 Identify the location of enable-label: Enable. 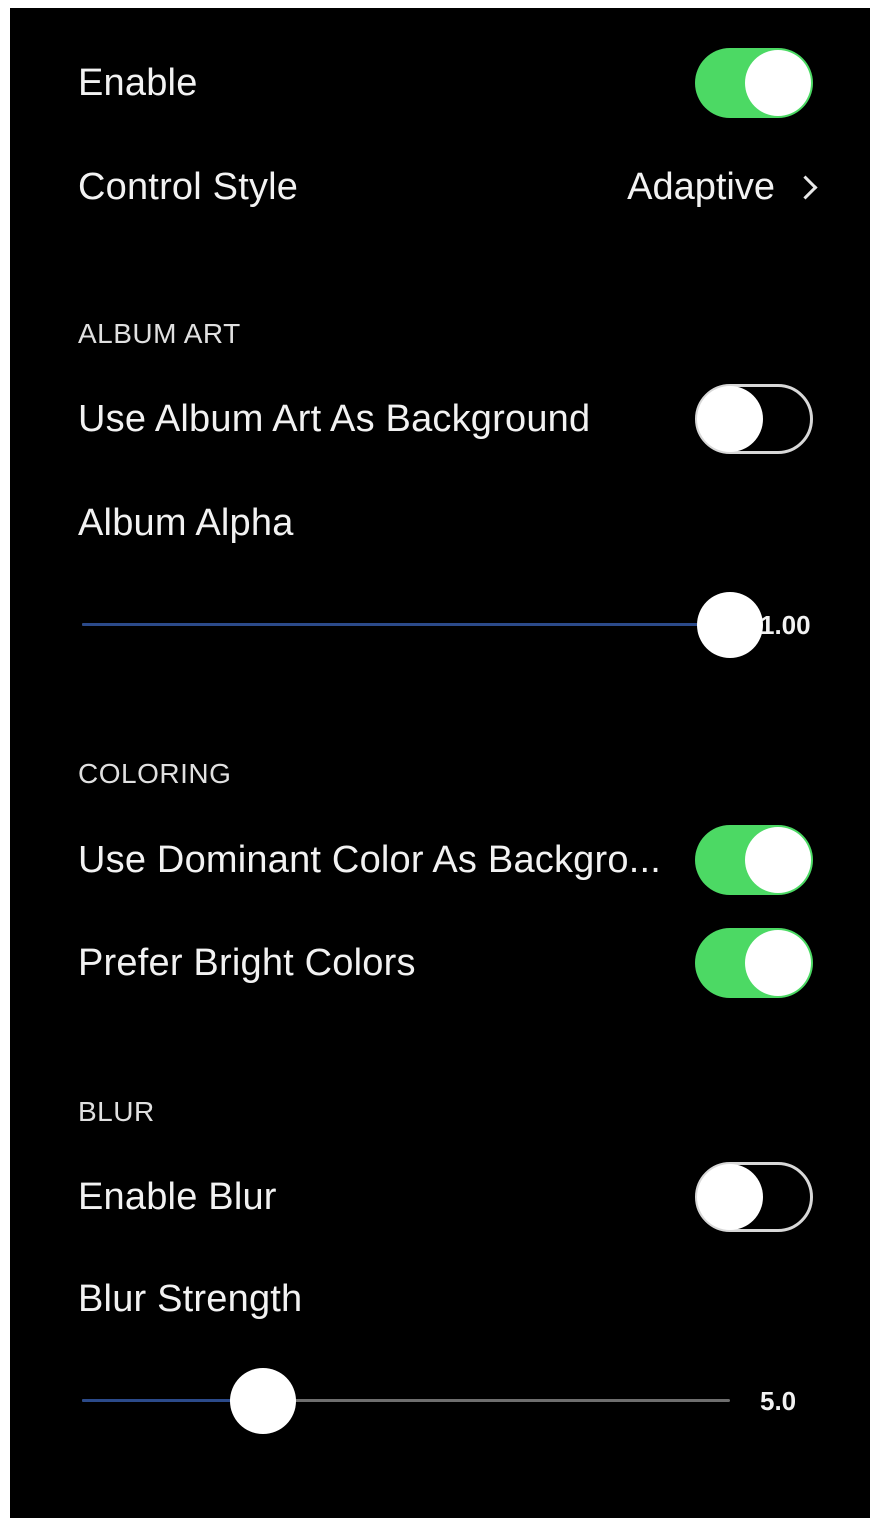
(138, 83).